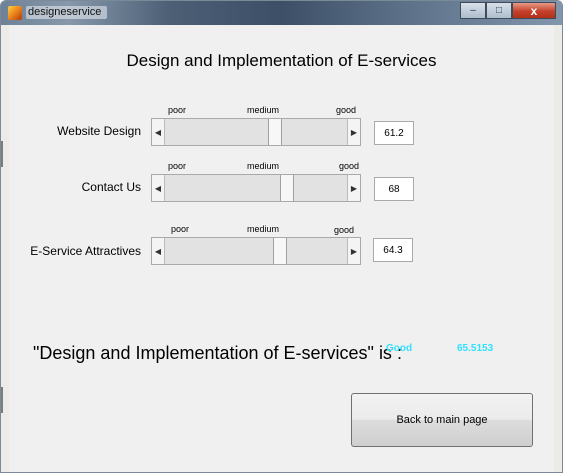 This screenshot has width=563, height=473. What do you see at coordinates (399, 348) in the screenshot?
I see `result-level: Good` at bounding box center [399, 348].